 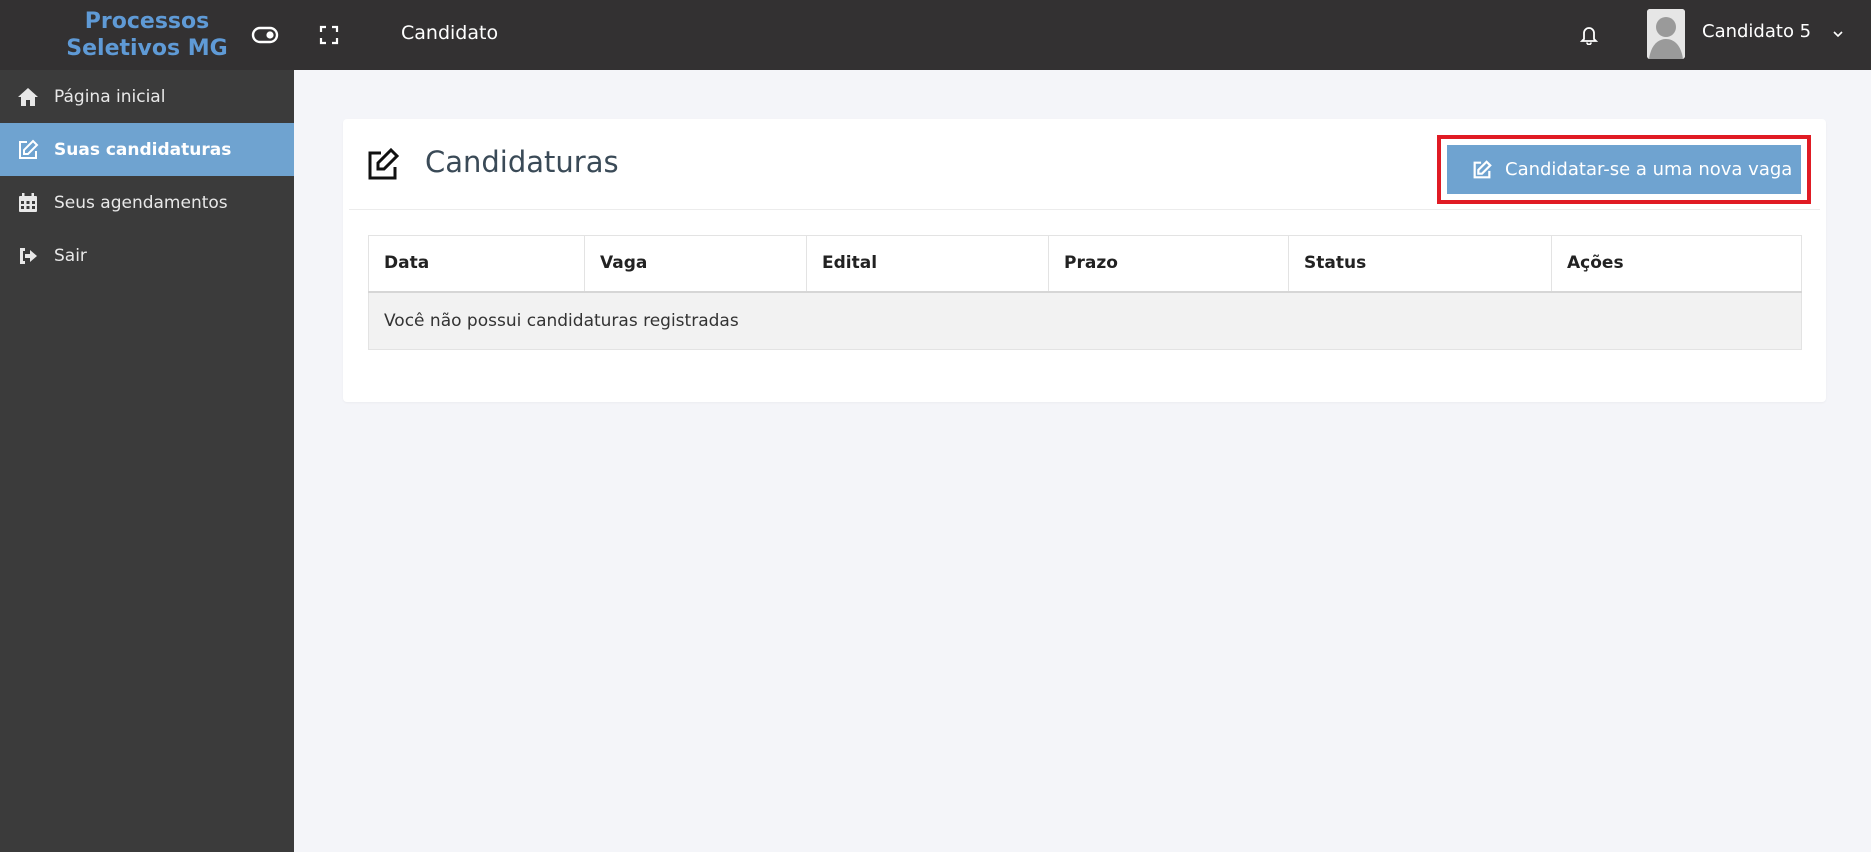 What do you see at coordinates (1757, 31) in the screenshot?
I see `user-name: Candidato 5` at bounding box center [1757, 31].